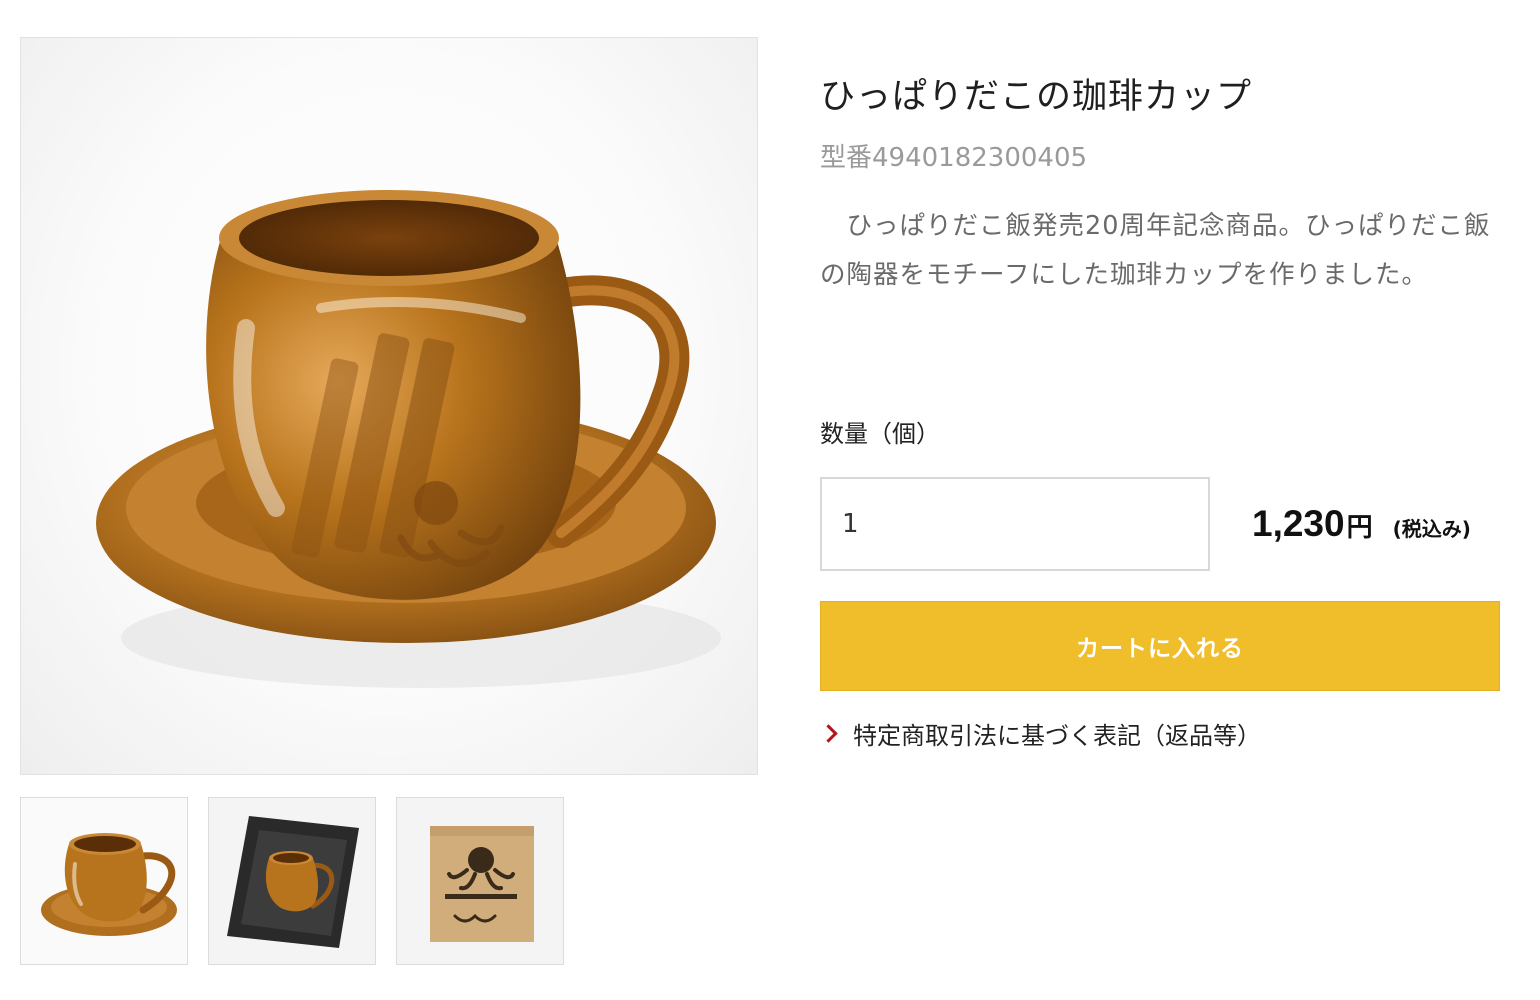 The height and width of the screenshot is (1000, 1540). Describe the element at coordinates (1036, 97) in the screenshot. I see `product-title: ひっぱりだこの珈琲カップ` at that location.